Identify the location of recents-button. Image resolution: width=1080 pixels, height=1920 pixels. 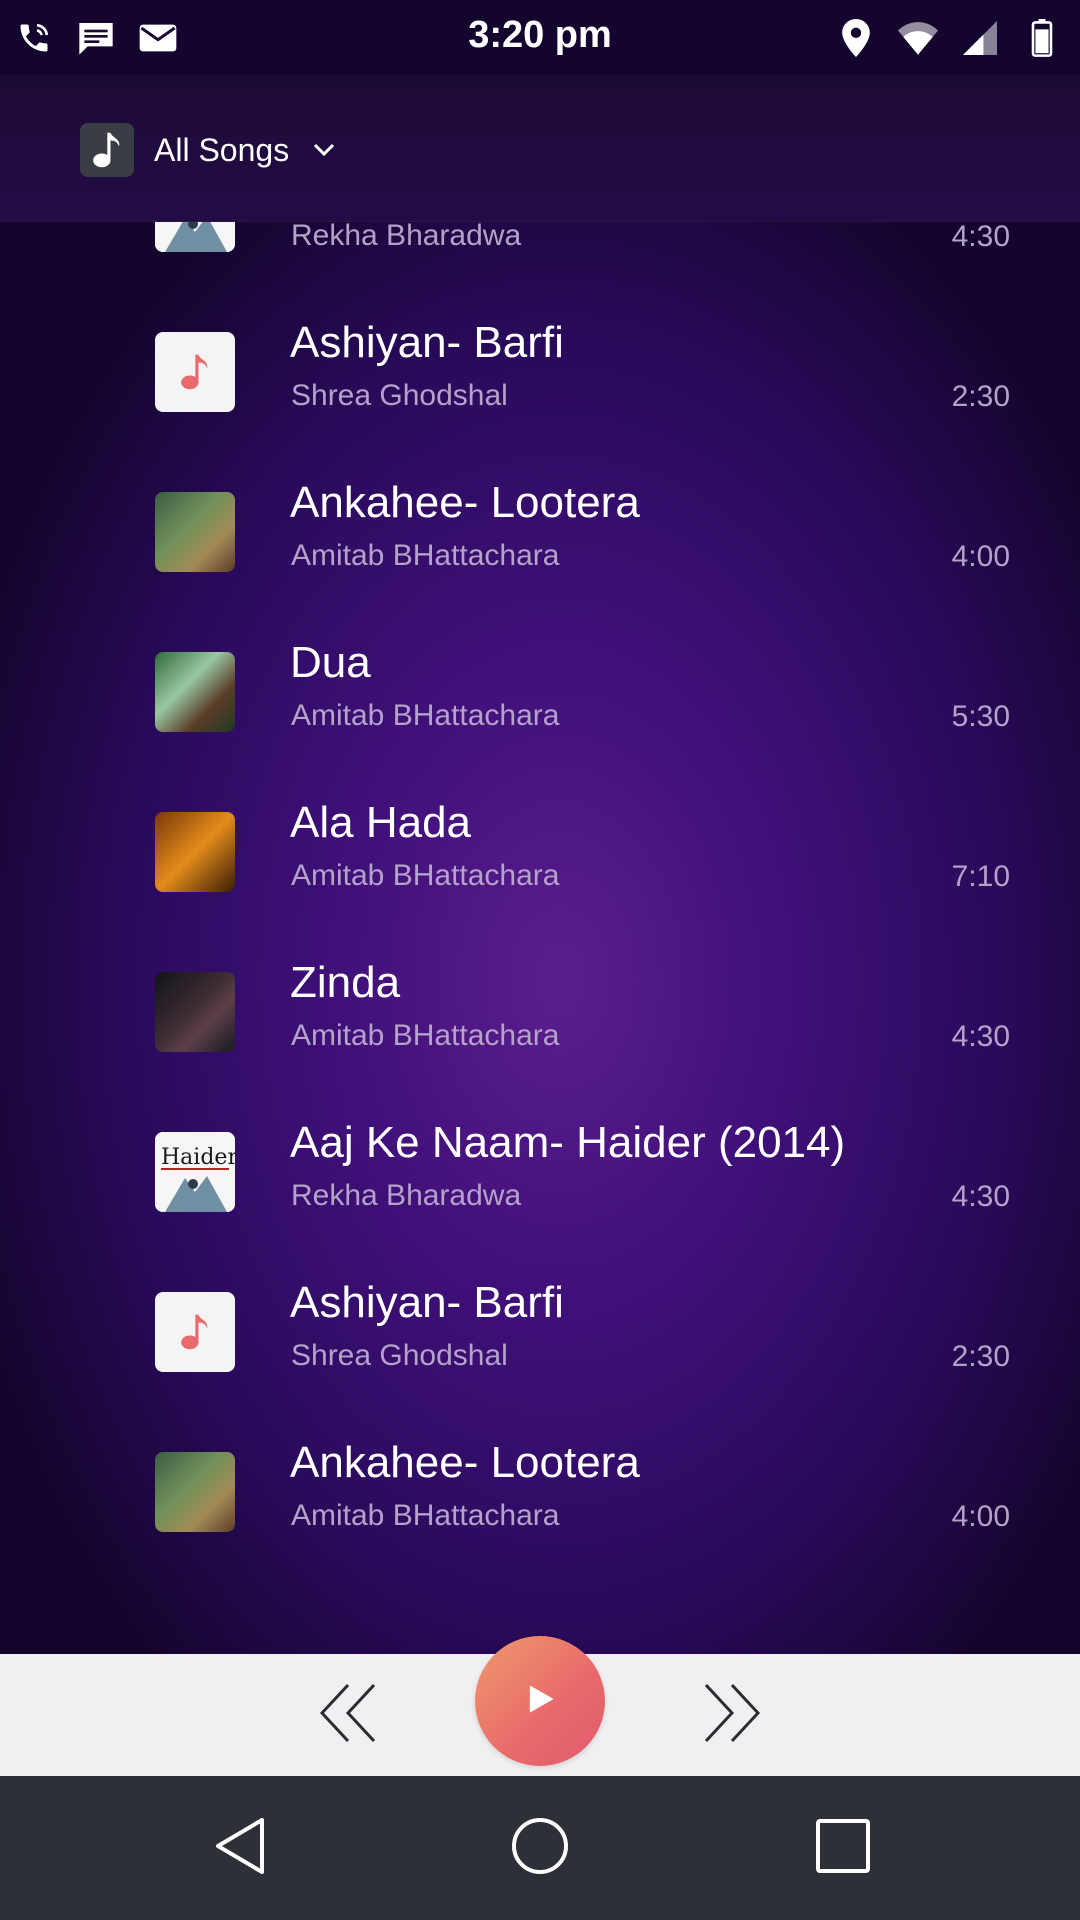
(843, 1848).